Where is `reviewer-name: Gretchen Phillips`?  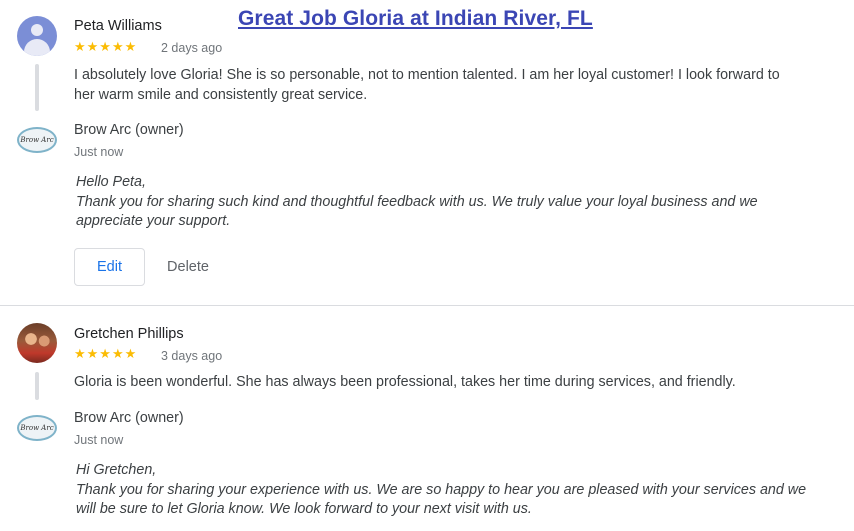
reviewer-name: Gretchen Phillips is located at coordinates (129, 334).